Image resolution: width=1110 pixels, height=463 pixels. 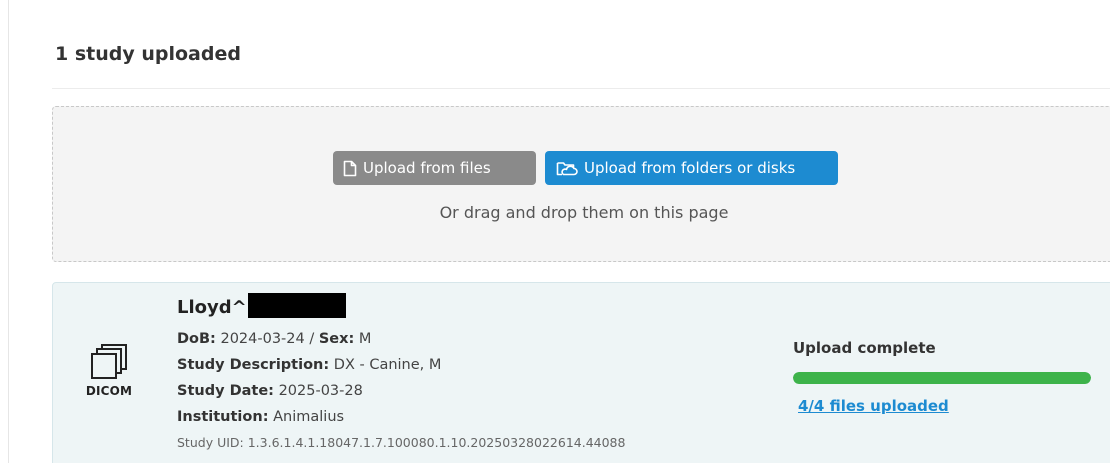 I want to click on upload-progress-bar, so click(x=942, y=378).